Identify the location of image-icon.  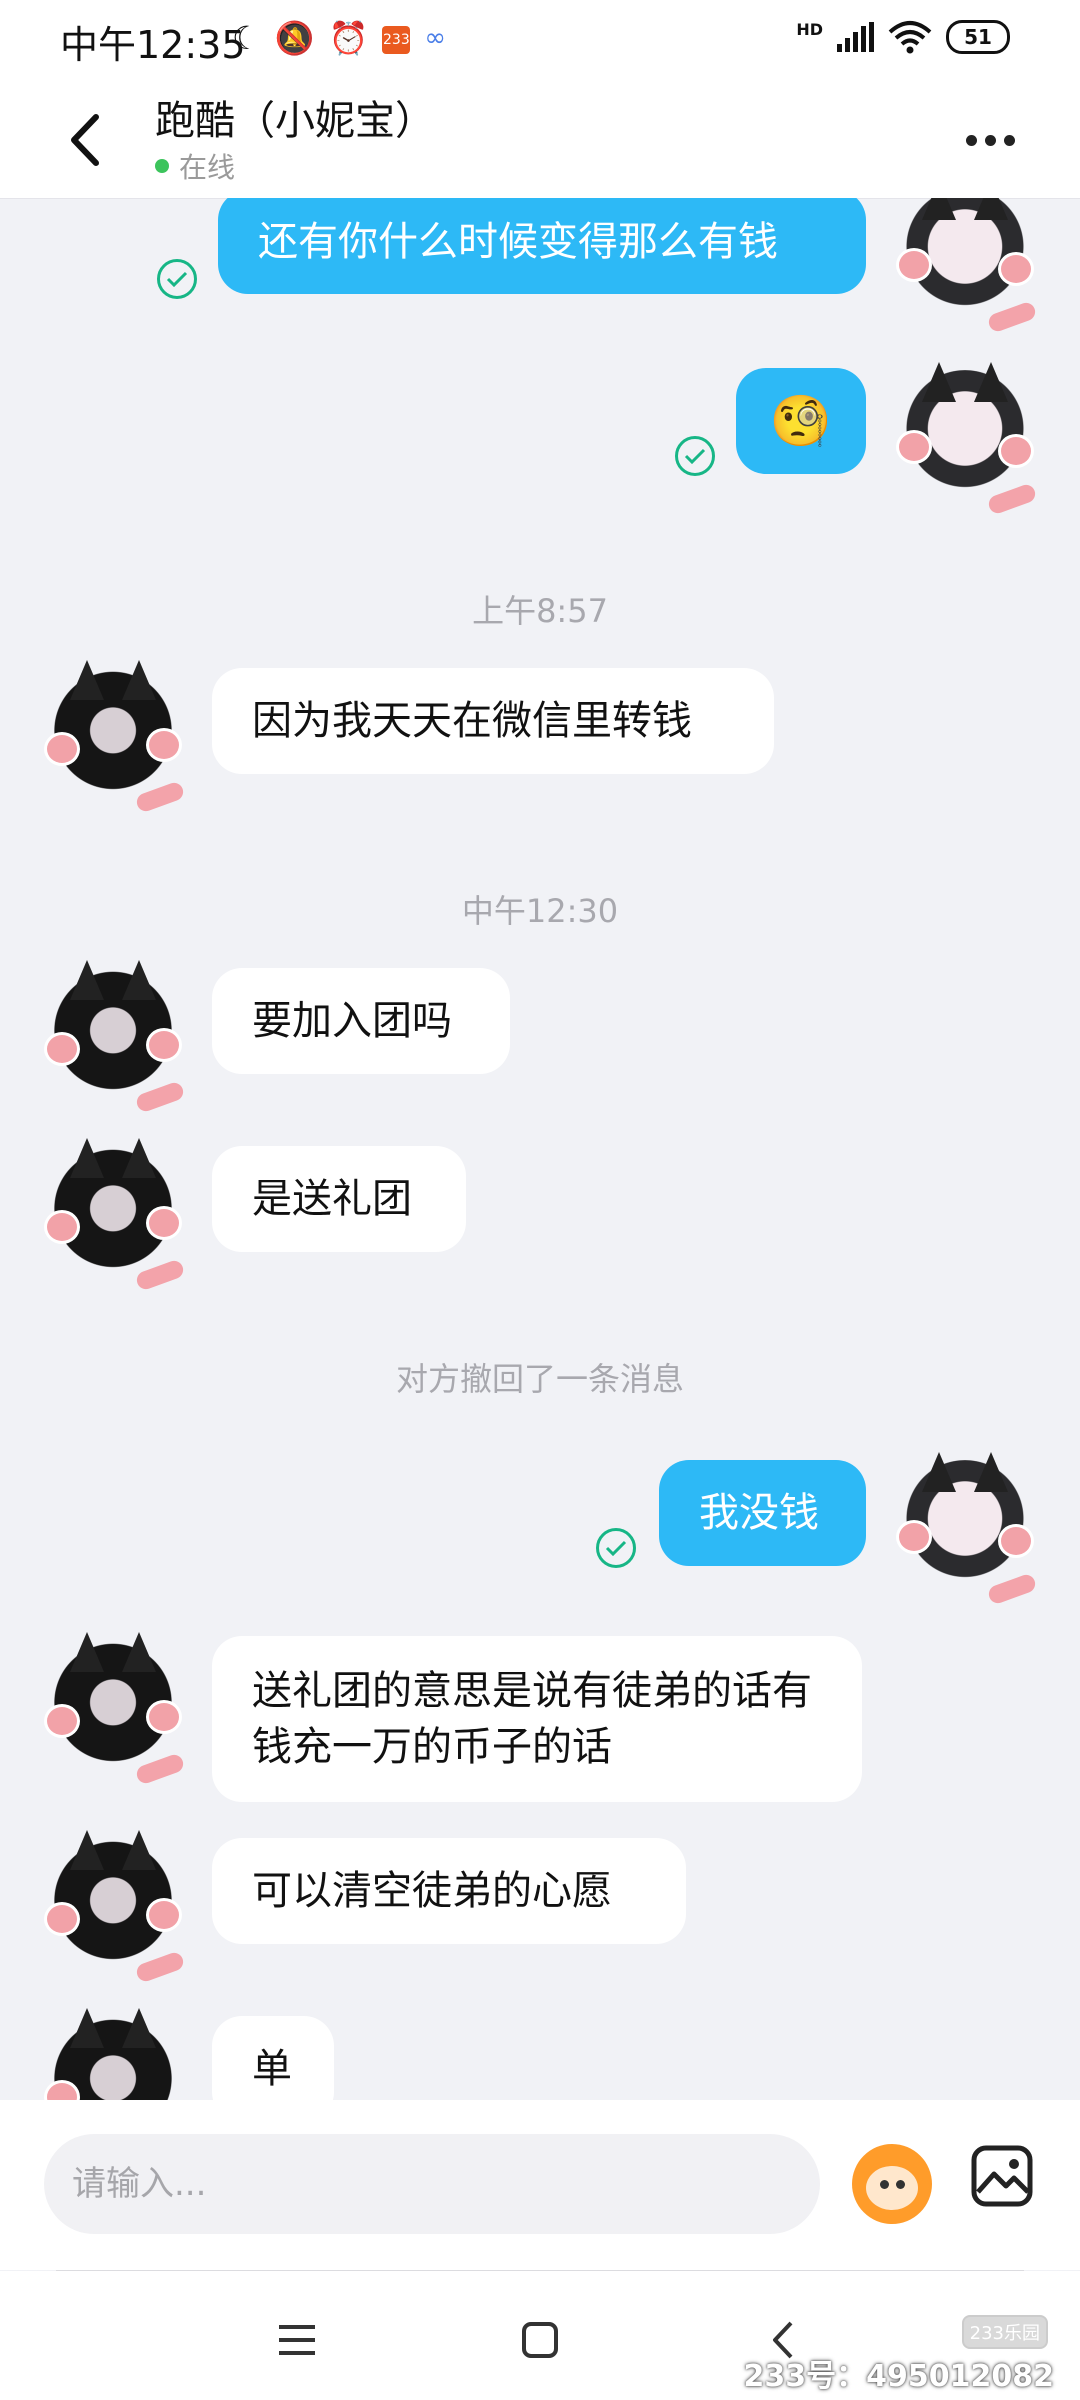
(1002, 2176).